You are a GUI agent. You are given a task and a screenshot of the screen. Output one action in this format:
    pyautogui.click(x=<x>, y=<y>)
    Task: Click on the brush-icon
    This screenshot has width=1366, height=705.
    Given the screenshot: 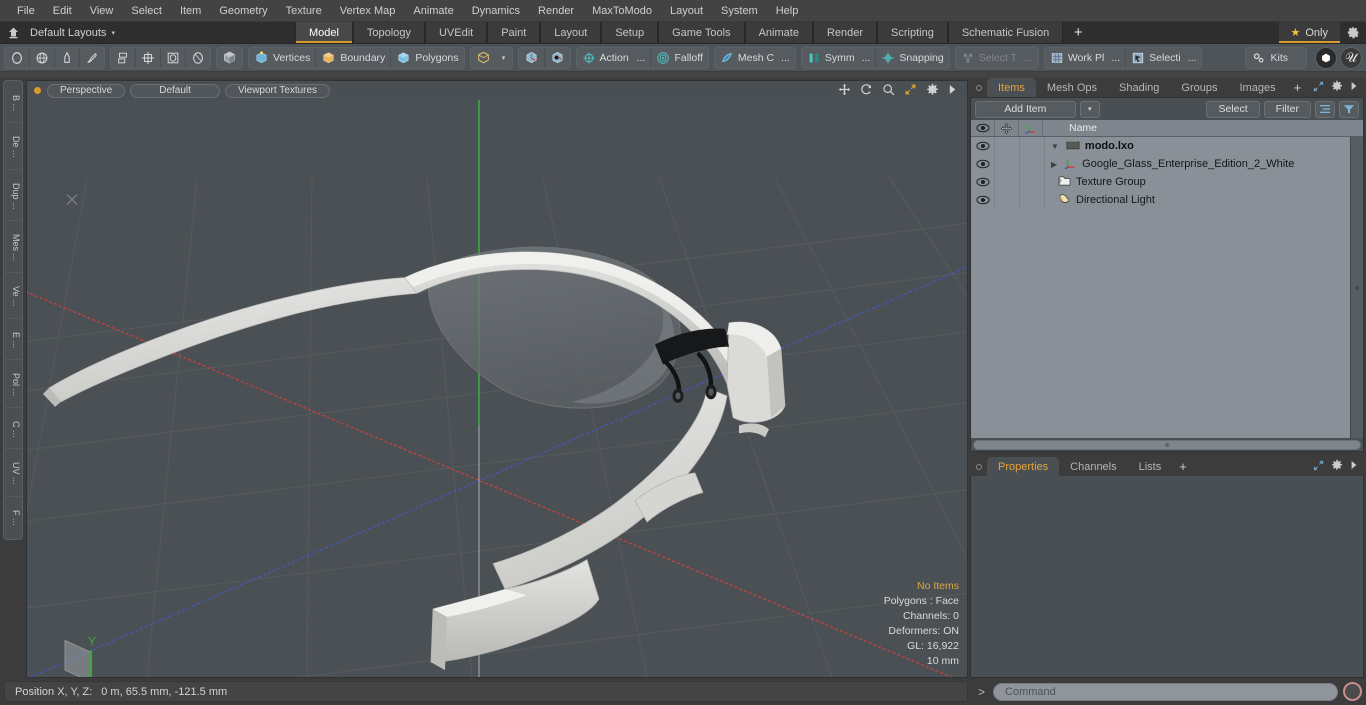 What is the action you would take?
    pyautogui.click(x=91, y=57)
    